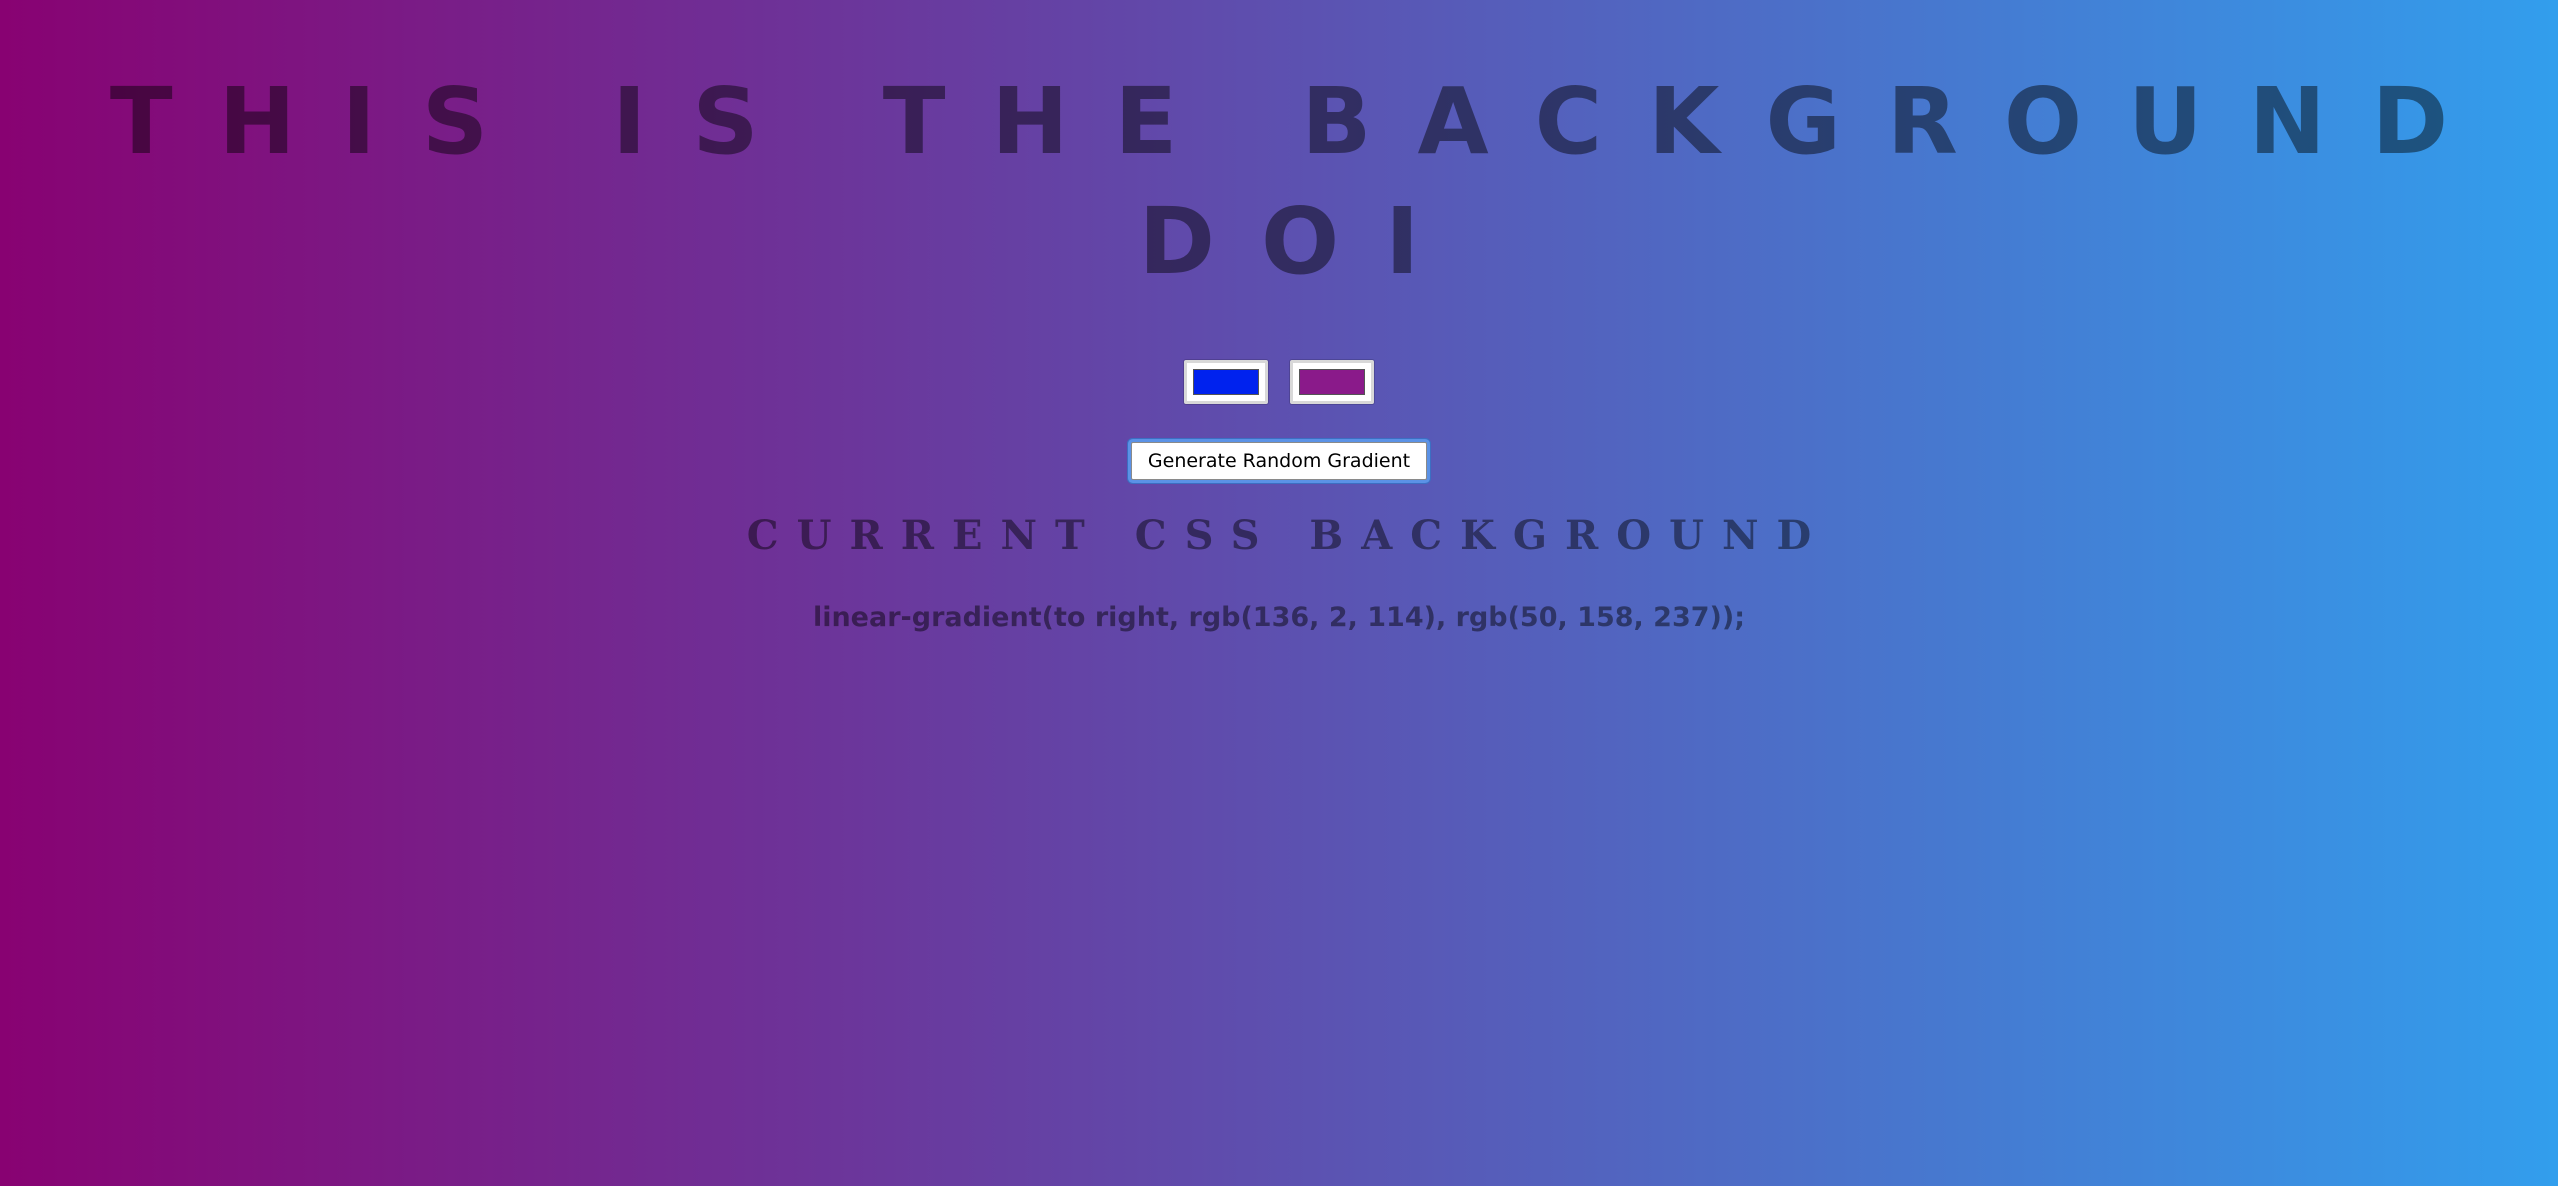 The width and height of the screenshot is (2558, 1186). I want to click on color-pickers, so click(1279, 385).